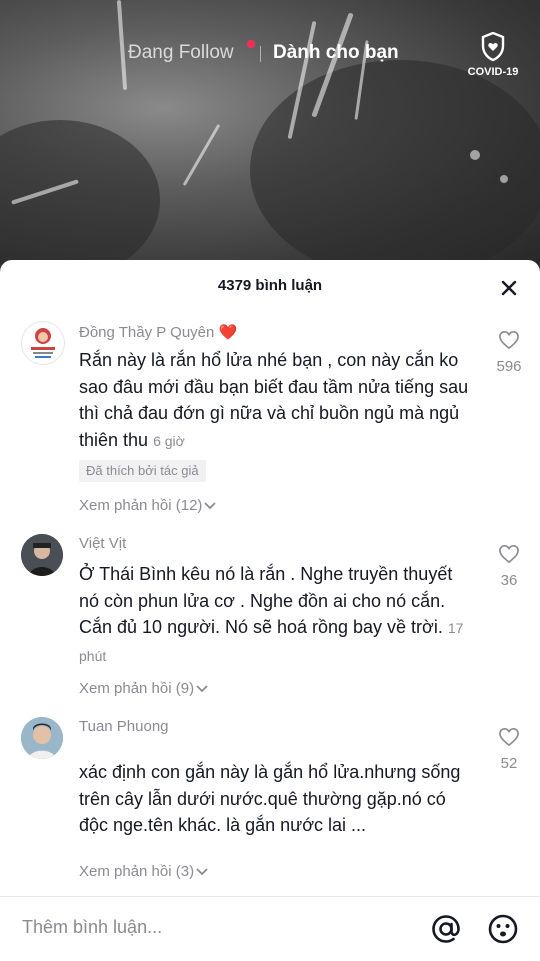 This screenshot has height=961, width=540. Describe the element at coordinates (141, 505) in the screenshot. I see `view-replies-label: Xem phản hồi (12)` at that location.